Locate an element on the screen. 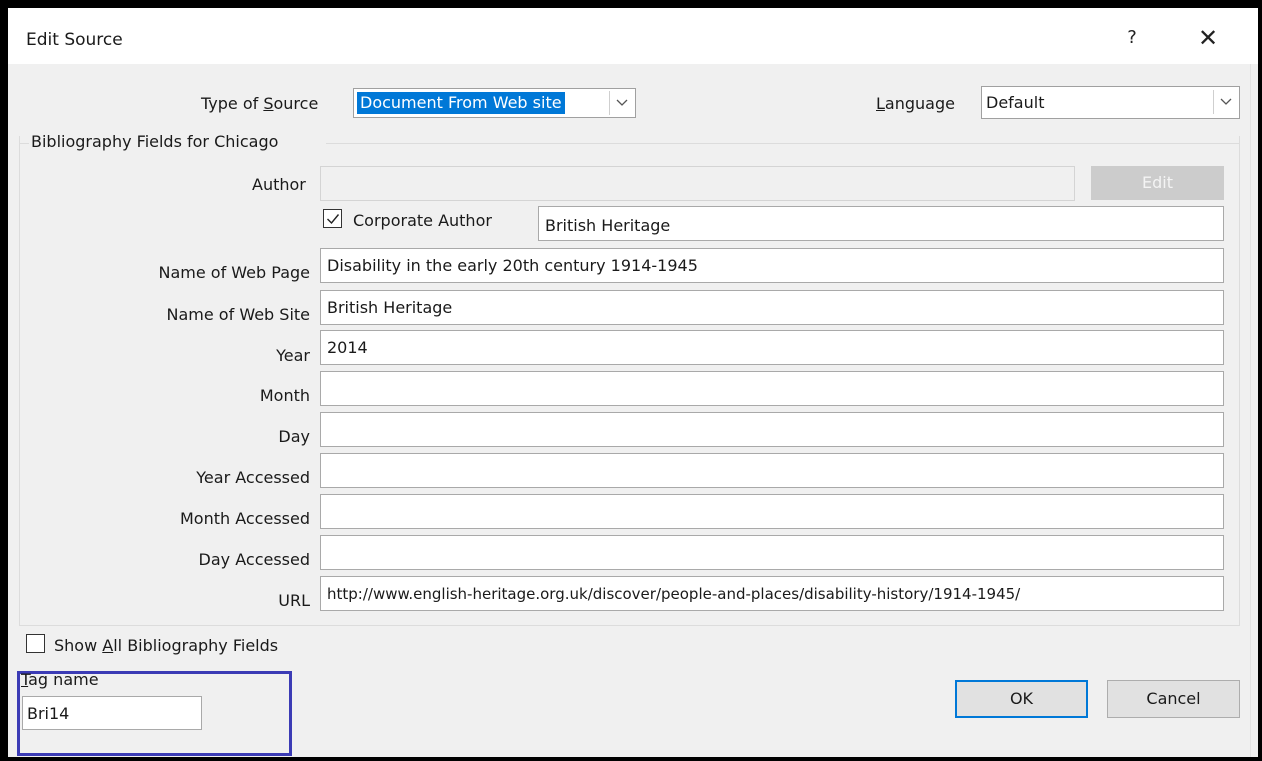  month-field is located at coordinates (772, 388).